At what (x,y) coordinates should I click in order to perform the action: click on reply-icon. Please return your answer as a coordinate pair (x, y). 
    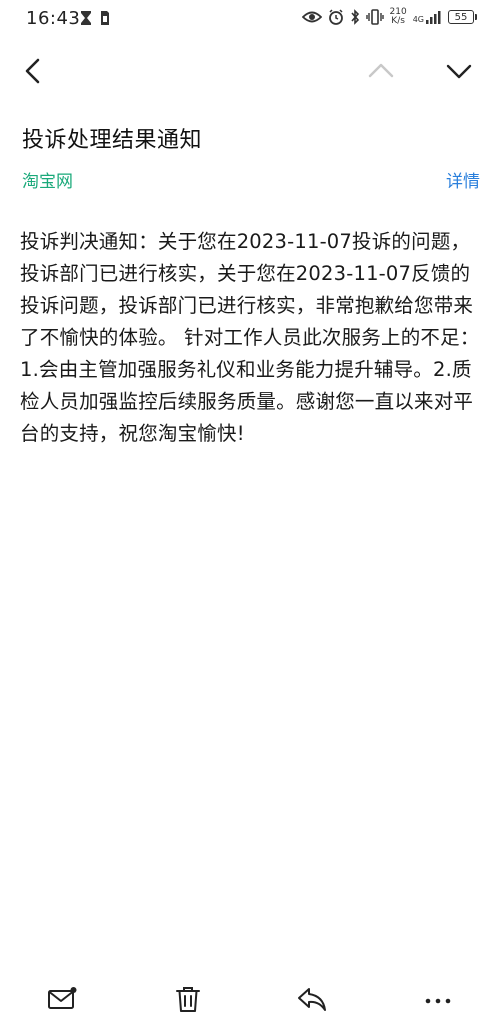
    Looking at the image, I should click on (312, 999).